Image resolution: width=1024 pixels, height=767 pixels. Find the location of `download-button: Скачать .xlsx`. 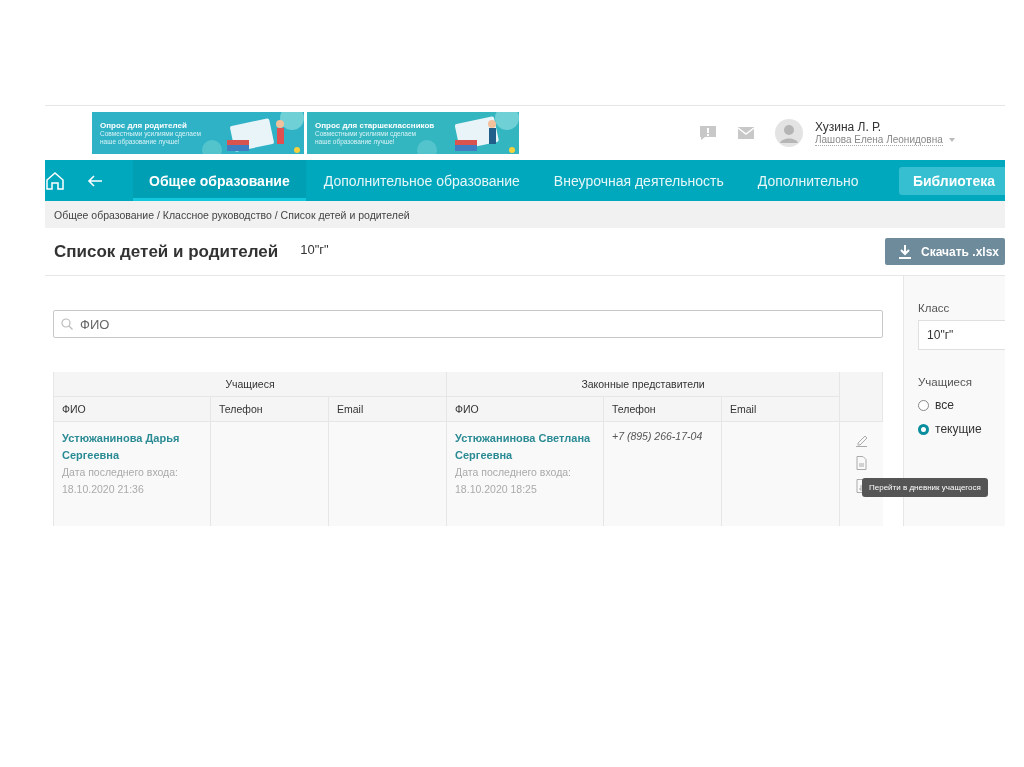

download-button: Скачать .xlsx is located at coordinates (945, 251).